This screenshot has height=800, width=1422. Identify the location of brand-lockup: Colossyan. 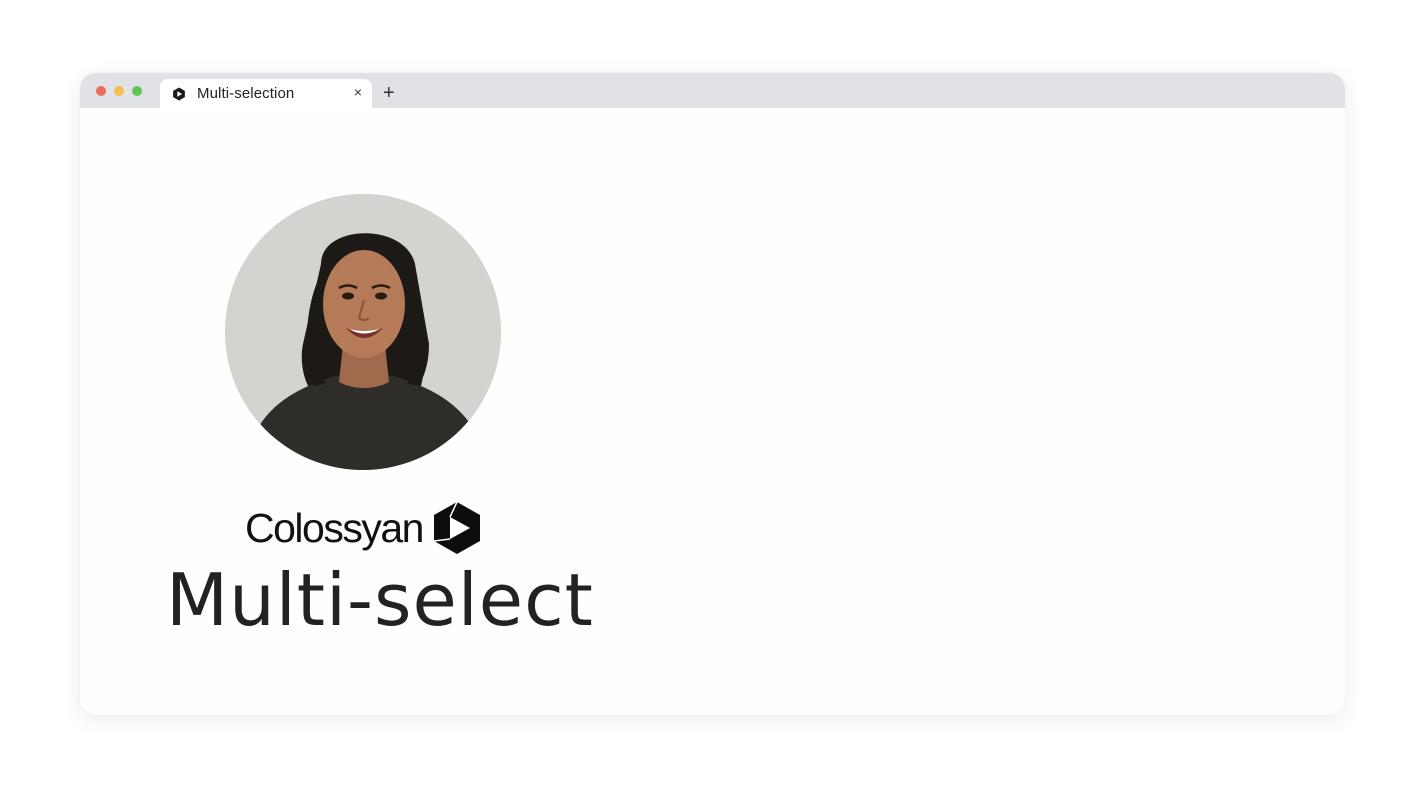
(363, 528).